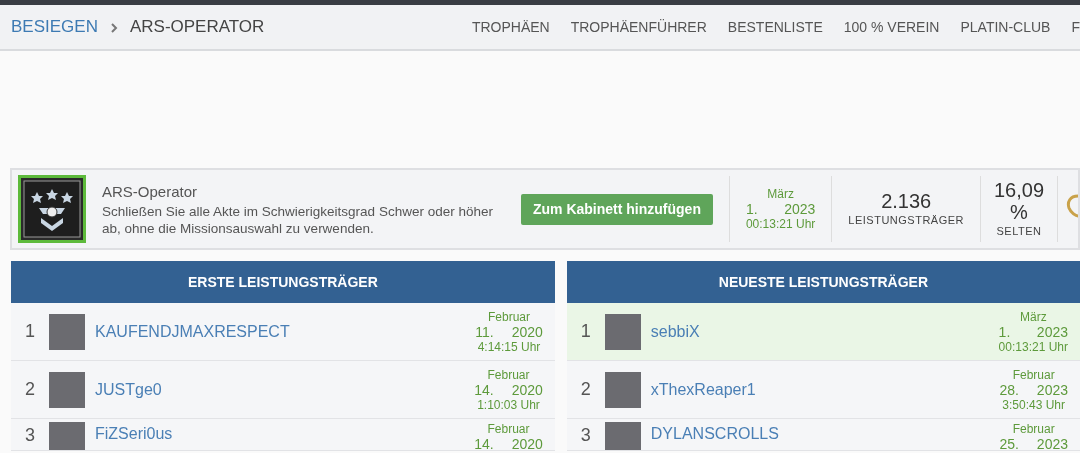 The image size is (1080, 453). I want to click on nav-link: PLATIN-CLUB, so click(1005, 27).